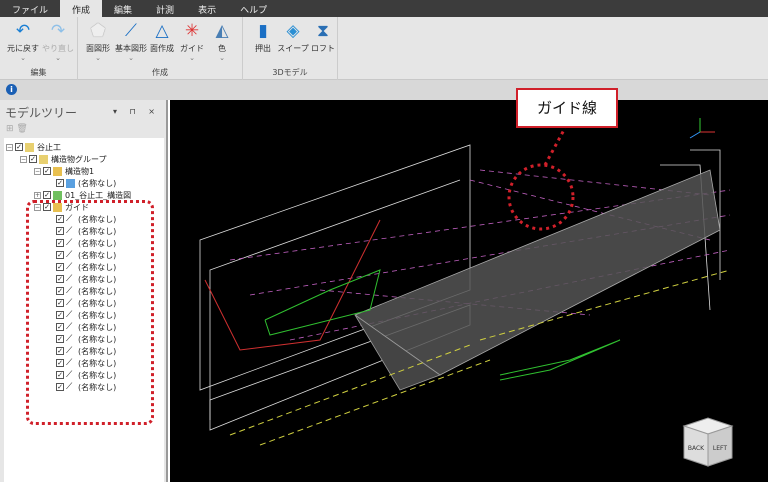 This screenshot has width=768, height=486. I want to click on expand-toggle: +, so click(37, 195).